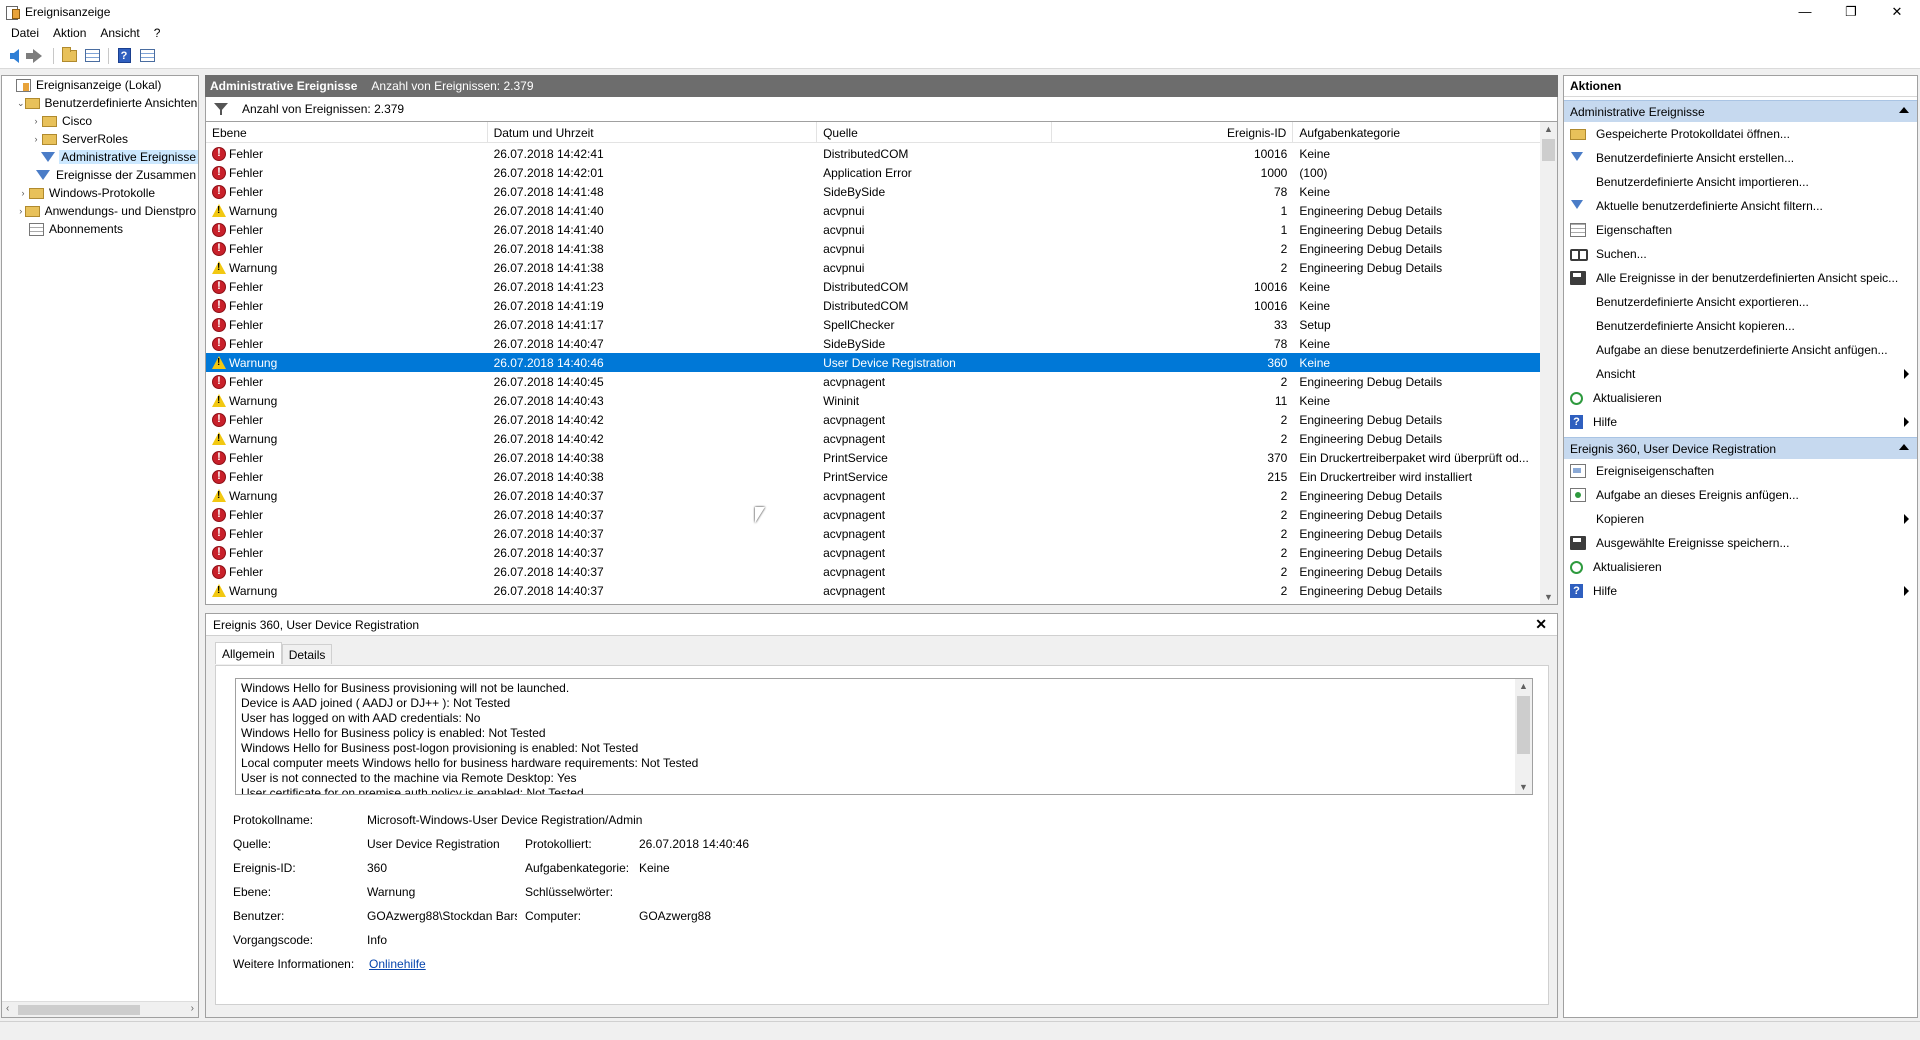 The height and width of the screenshot is (1040, 1920). I want to click on show-hide-tree-button, so click(92, 56).